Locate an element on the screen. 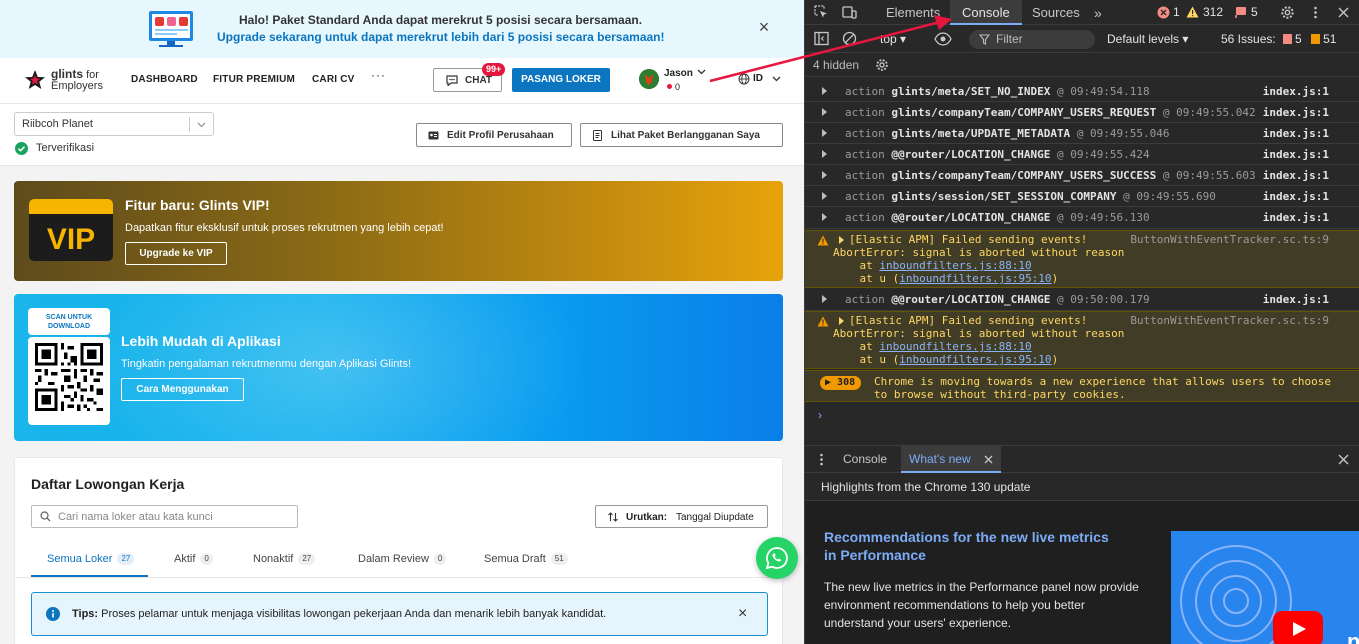 The width and height of the screenshot is (1359, 644). drawer-tab-console: Console is located at coordinates (865, 459).